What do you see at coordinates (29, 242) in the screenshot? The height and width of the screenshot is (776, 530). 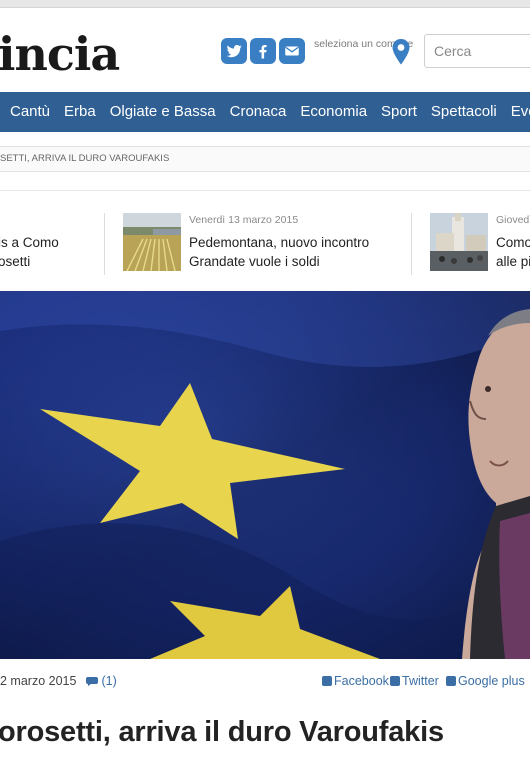 I see `related-title-line1: is a Como` at bounding box center [29, 242].